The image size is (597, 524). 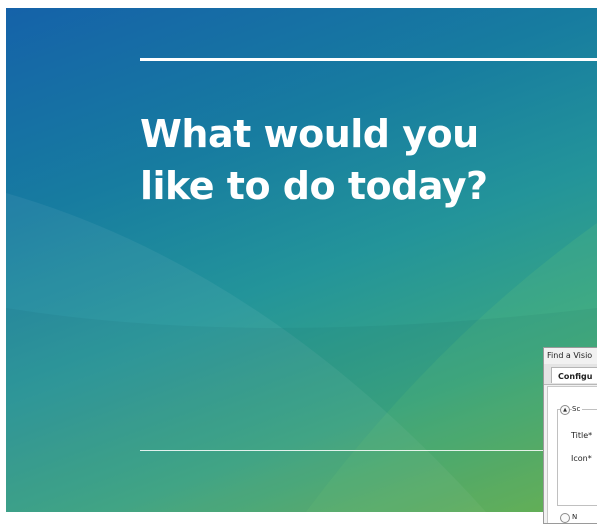 I want to click on headline-line-1: What would you, so click(x=309, y=134).